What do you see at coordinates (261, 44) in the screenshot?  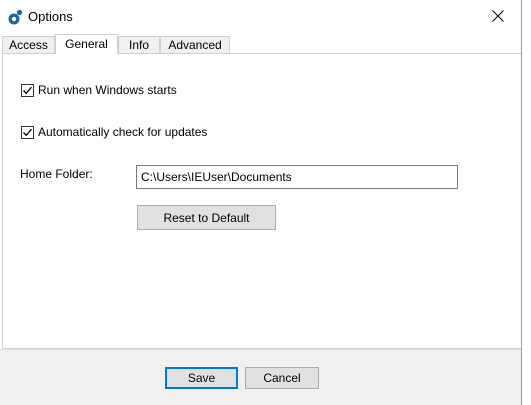 I see `tab-strip: Access General Info Advanced` at bounding box center [261, 44].